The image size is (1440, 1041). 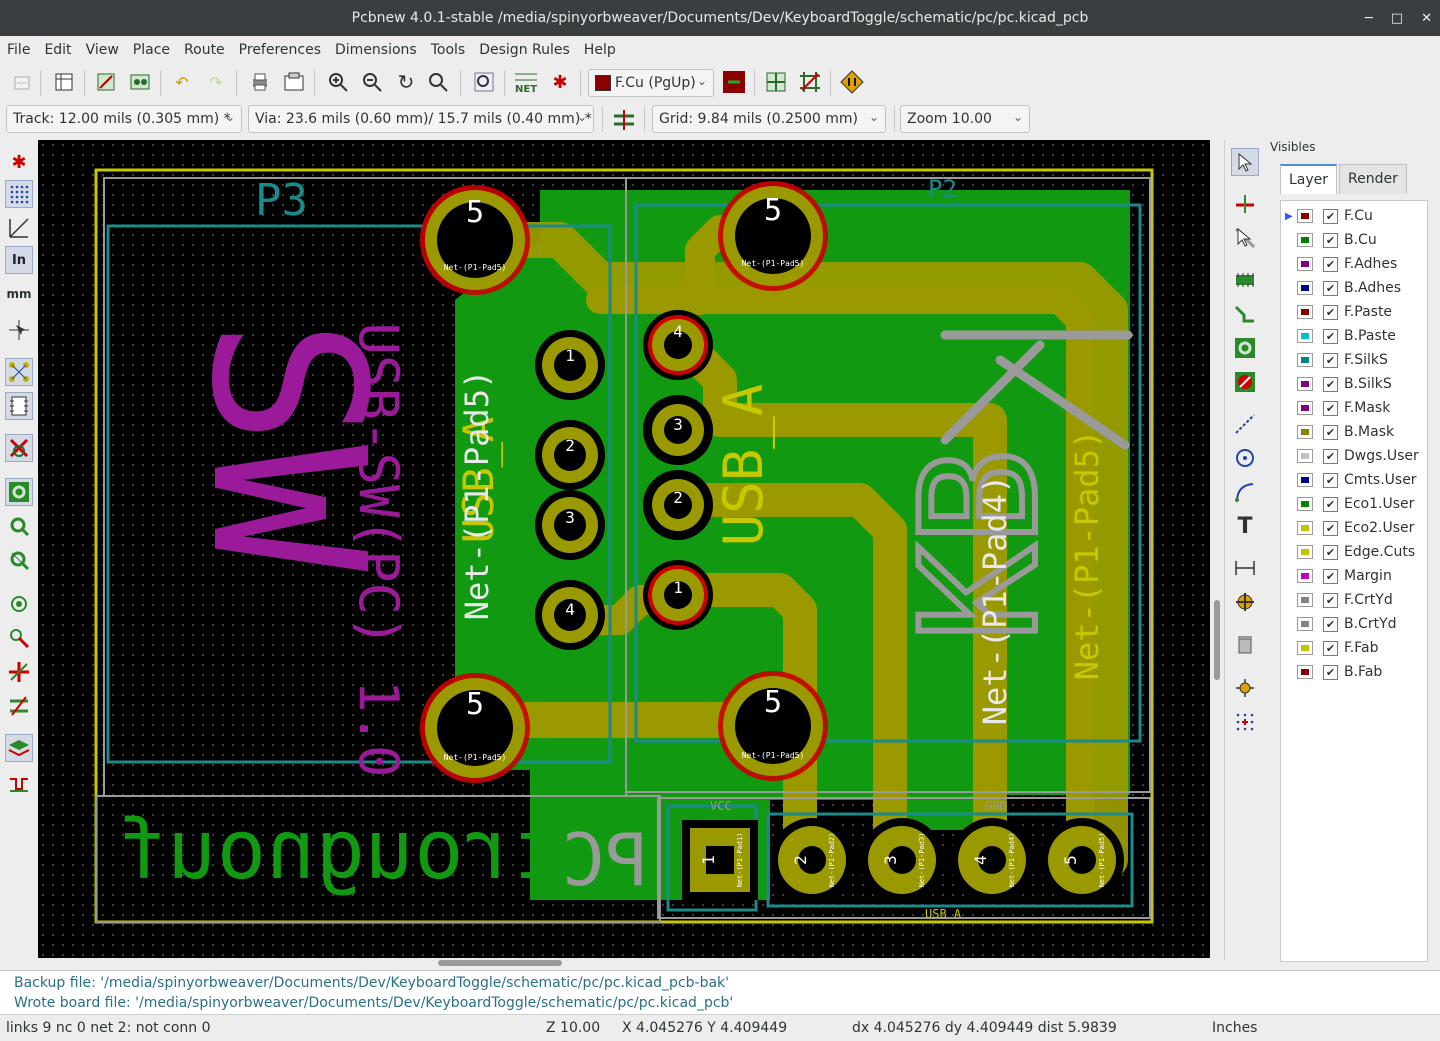 I want to click on layer-row: ✔ F.SilkS, so click(x=1354, y=360).